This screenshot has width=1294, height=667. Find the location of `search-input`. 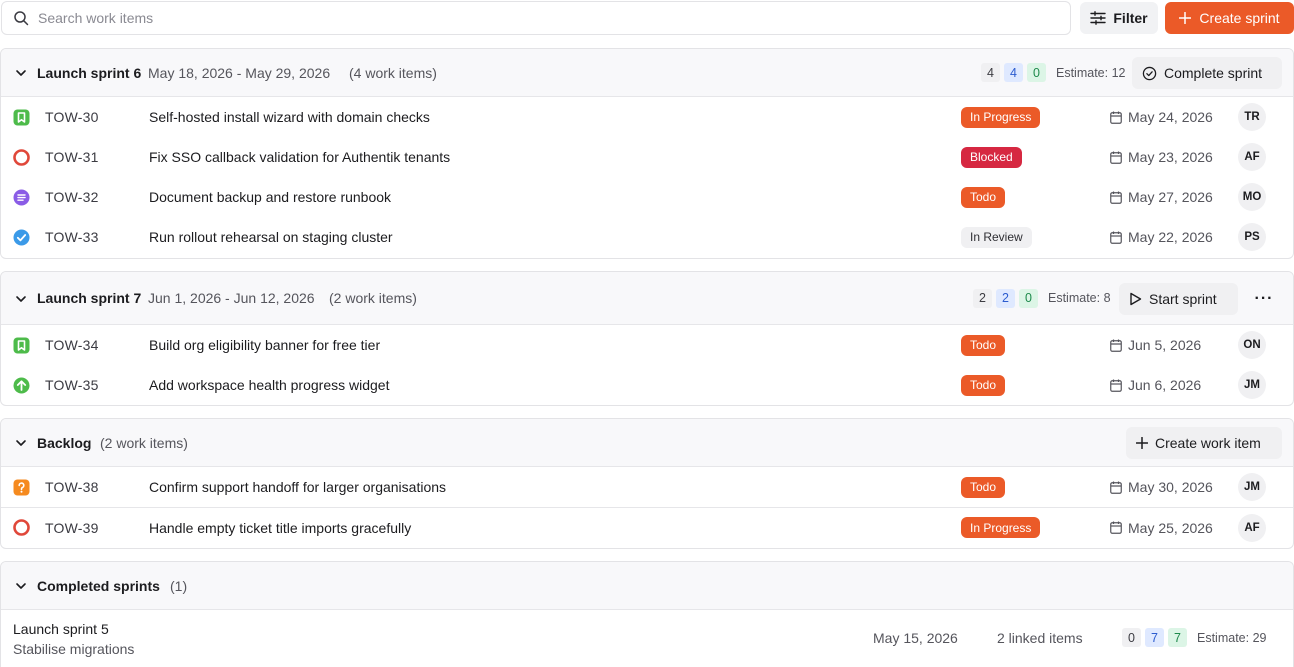

search-input is located at coordinates (488, 18).